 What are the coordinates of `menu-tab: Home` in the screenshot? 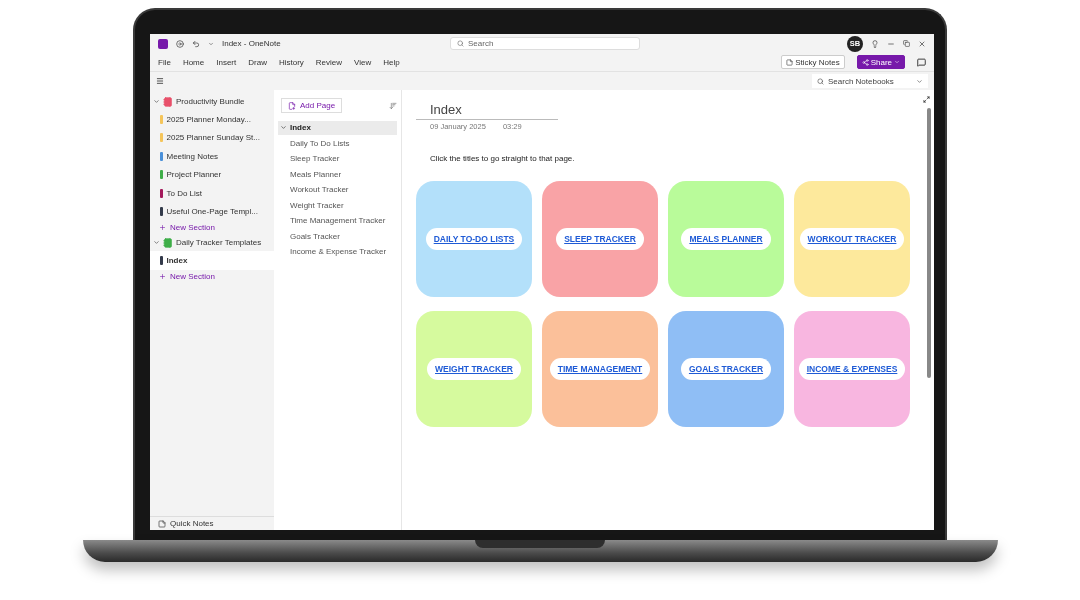 It's located at (193, 62).